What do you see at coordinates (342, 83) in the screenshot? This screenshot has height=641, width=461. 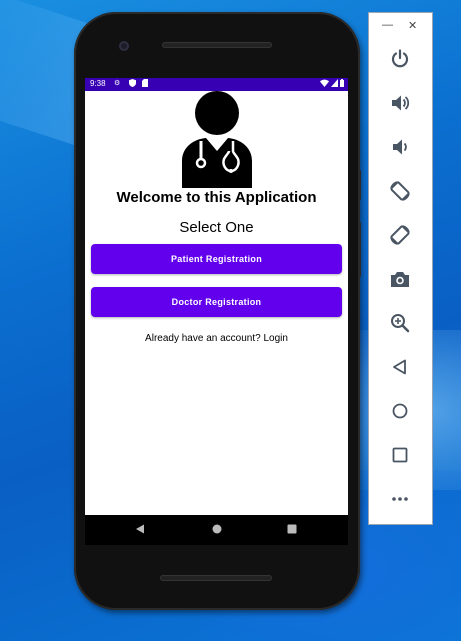 I see `battery-icon` at bounding box center [342, 83].